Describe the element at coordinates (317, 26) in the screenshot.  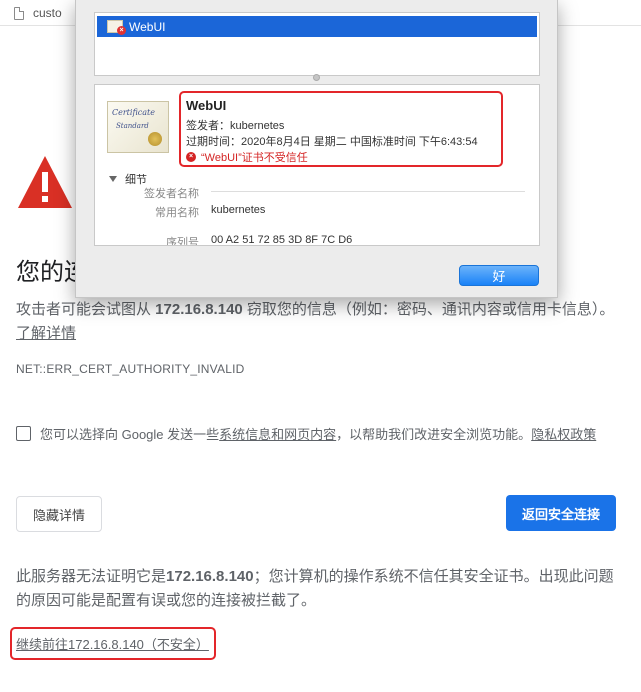
I see `certificate-list-item: × WebUI` at that location.